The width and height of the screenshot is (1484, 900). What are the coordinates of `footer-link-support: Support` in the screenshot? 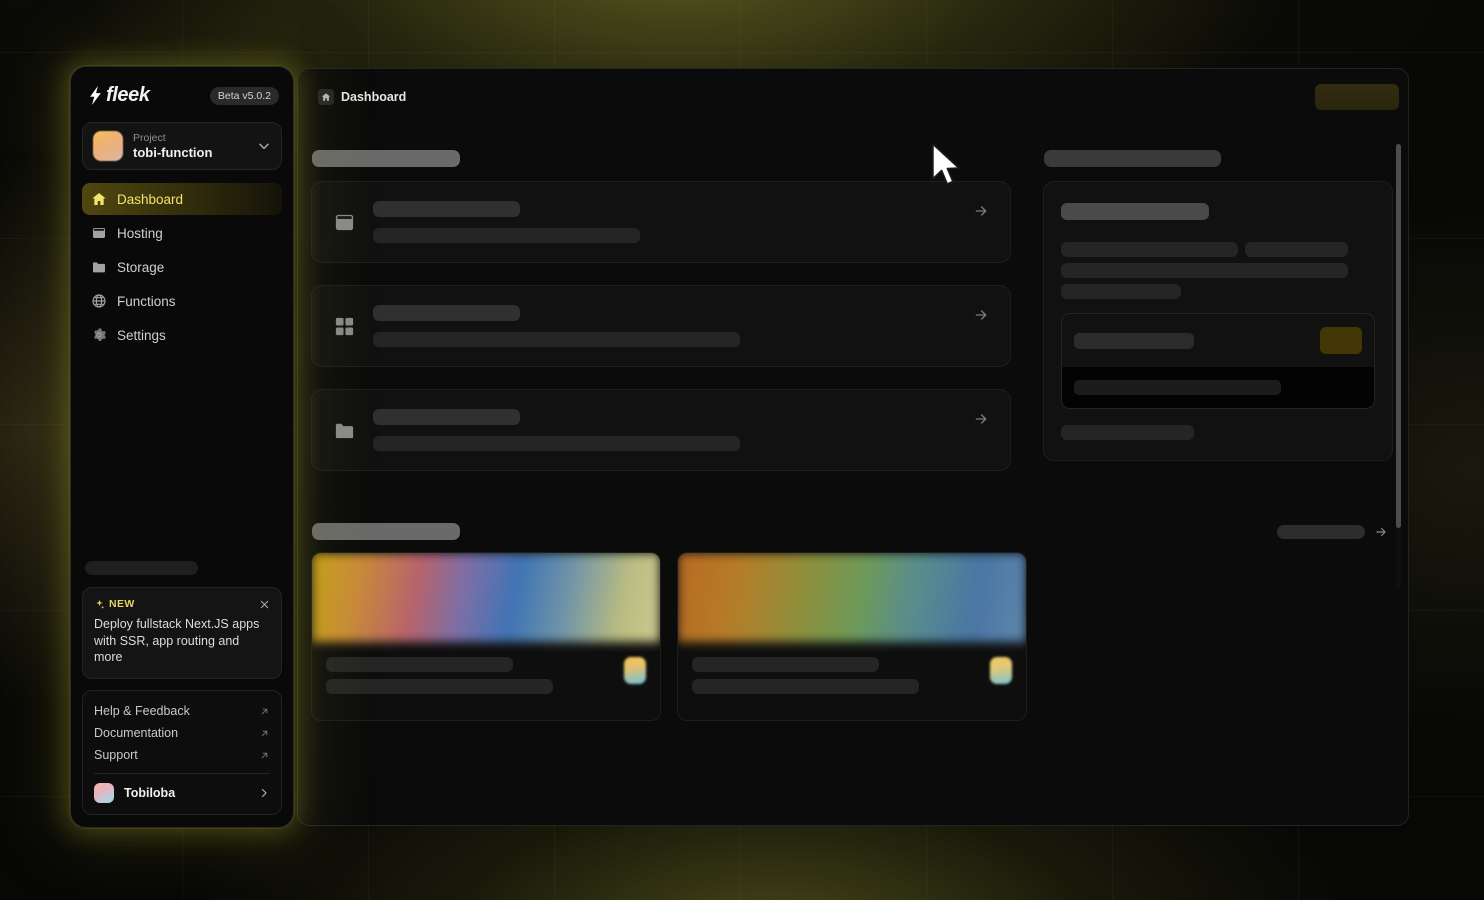 It's located at (182, 755).